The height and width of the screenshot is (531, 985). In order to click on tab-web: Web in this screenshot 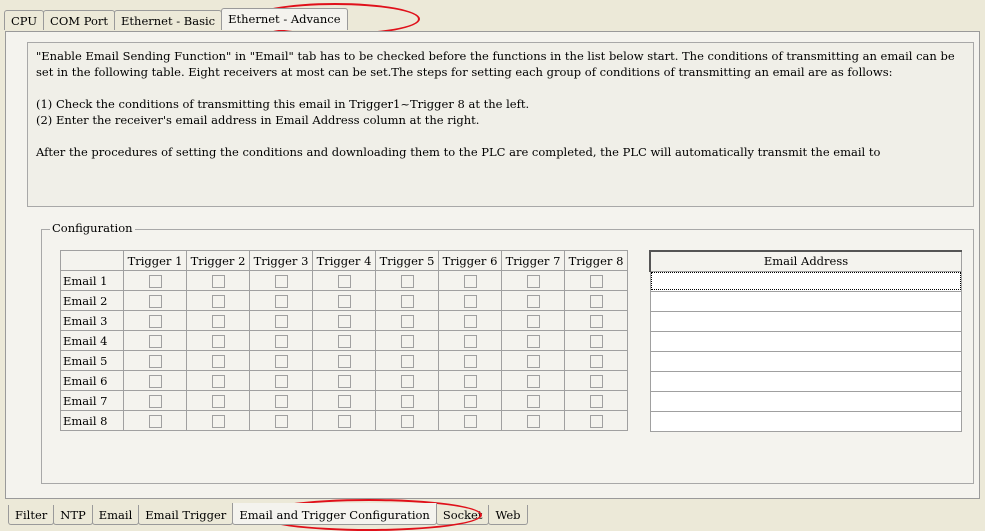, I will do `click(508, 515)`.